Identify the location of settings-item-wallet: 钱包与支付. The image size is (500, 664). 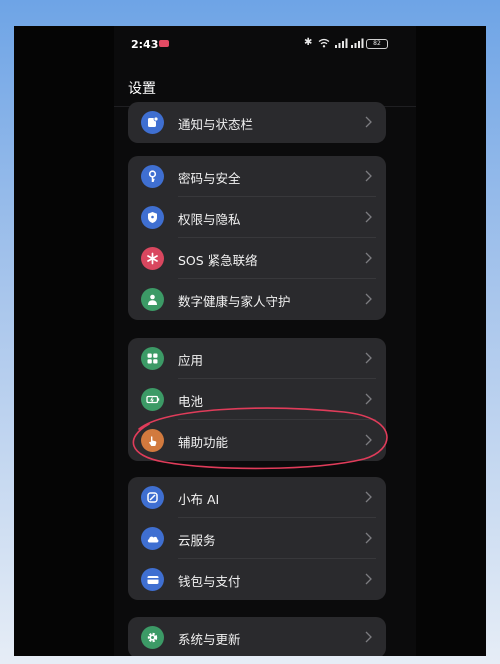
(257, 579).